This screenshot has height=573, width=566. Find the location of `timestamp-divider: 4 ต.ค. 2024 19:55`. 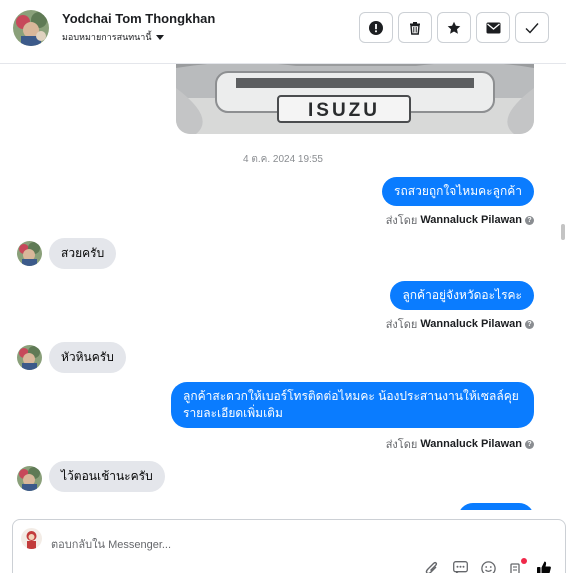

timestamp-divider: 4 ต.ค. 2024 19:55 is located at coordinates (283, 159).